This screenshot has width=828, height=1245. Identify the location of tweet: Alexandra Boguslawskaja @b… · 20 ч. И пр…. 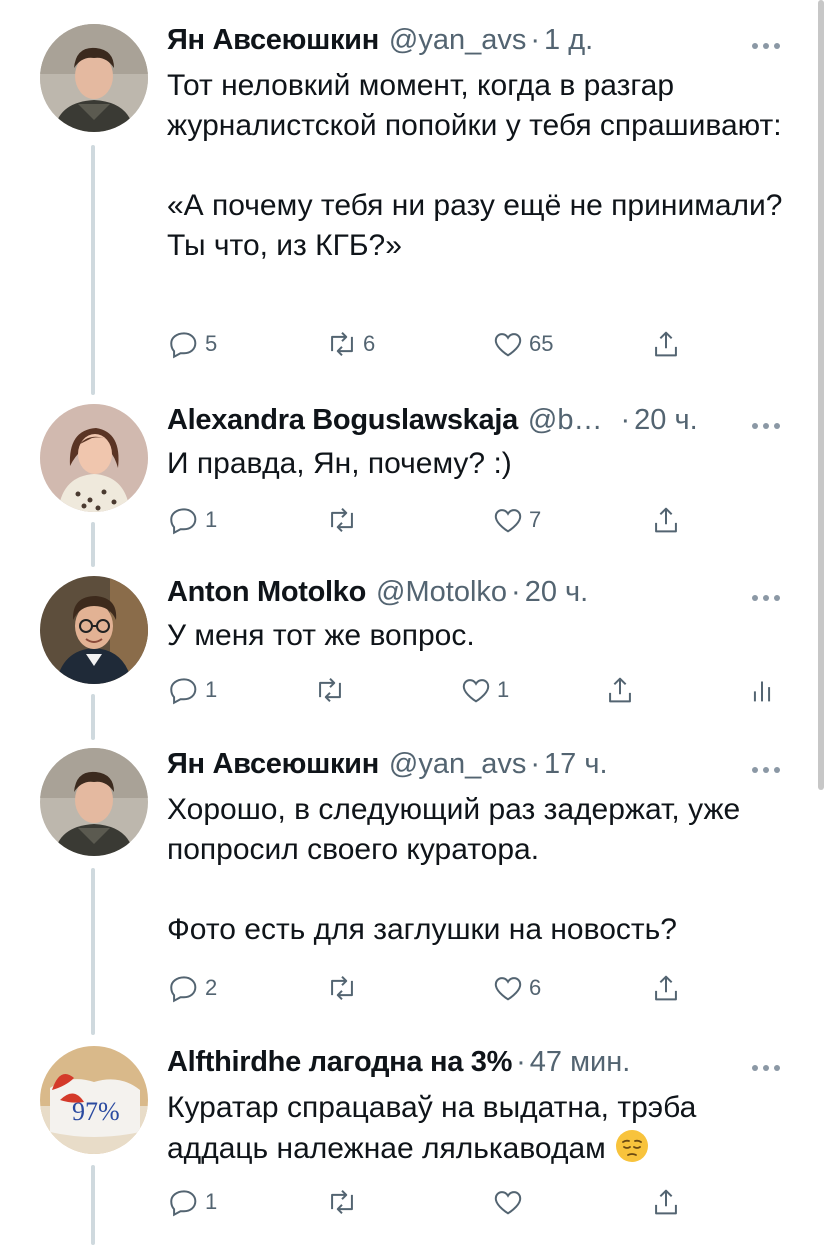
(414, 479).